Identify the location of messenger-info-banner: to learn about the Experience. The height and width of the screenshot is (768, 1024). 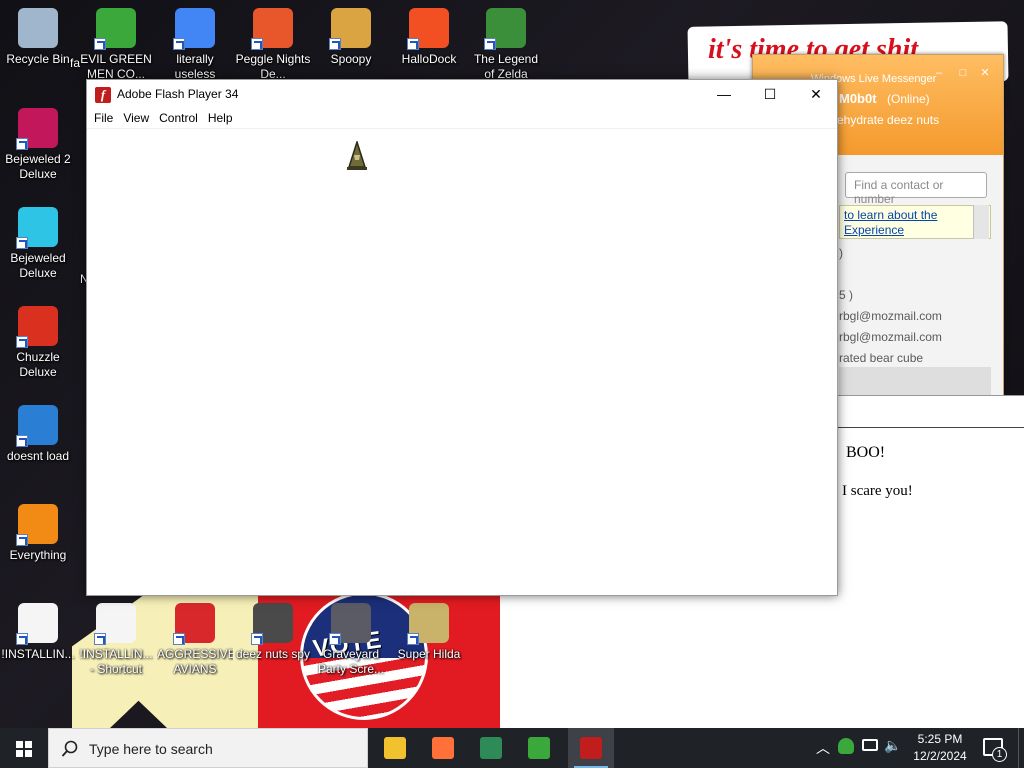
(915, 222).